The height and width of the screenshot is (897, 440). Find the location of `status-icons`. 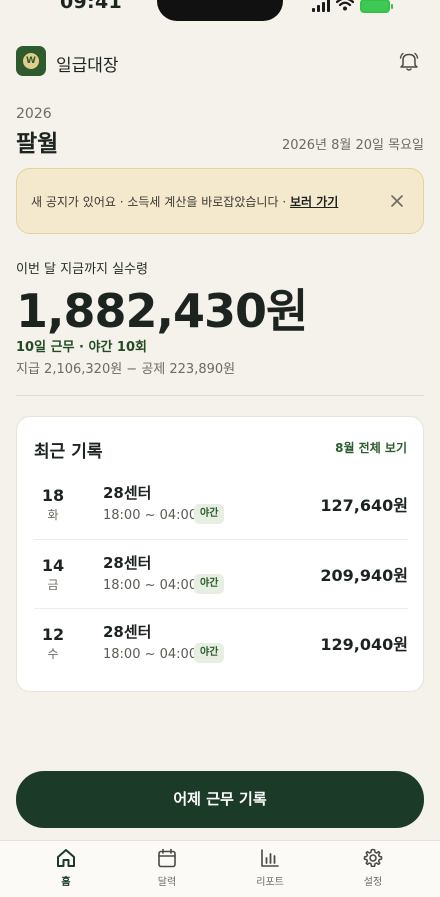

status-icons is located at coordinates (352, 7).